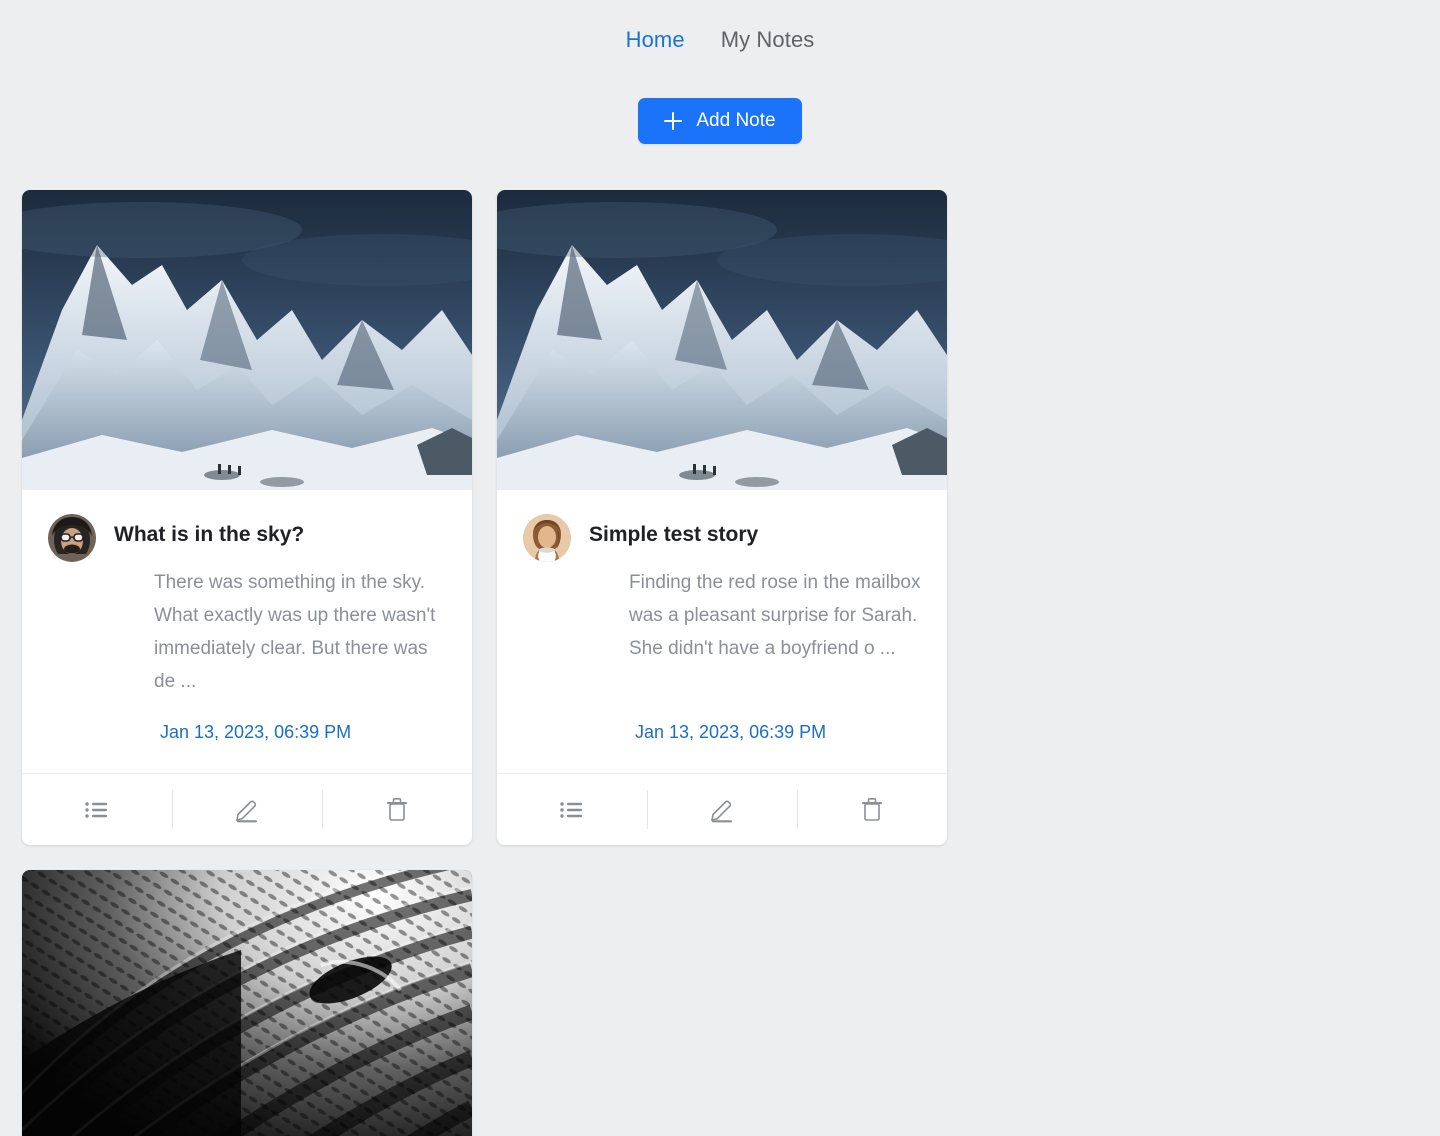  I want to click on note-title: Simple test story, so click(674, 534).